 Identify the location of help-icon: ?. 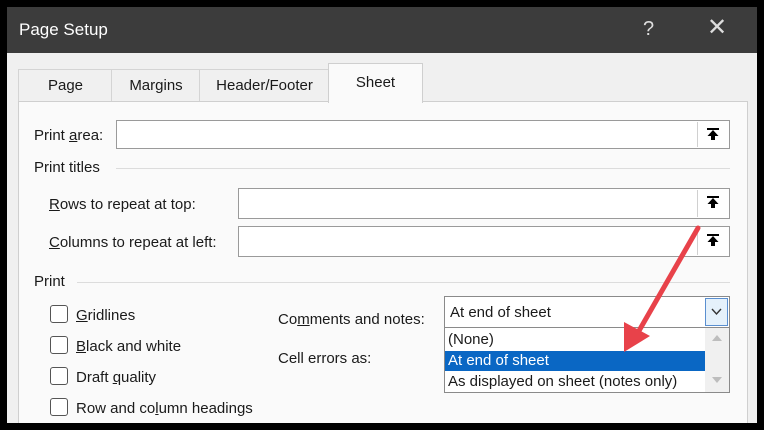
(648, 29).